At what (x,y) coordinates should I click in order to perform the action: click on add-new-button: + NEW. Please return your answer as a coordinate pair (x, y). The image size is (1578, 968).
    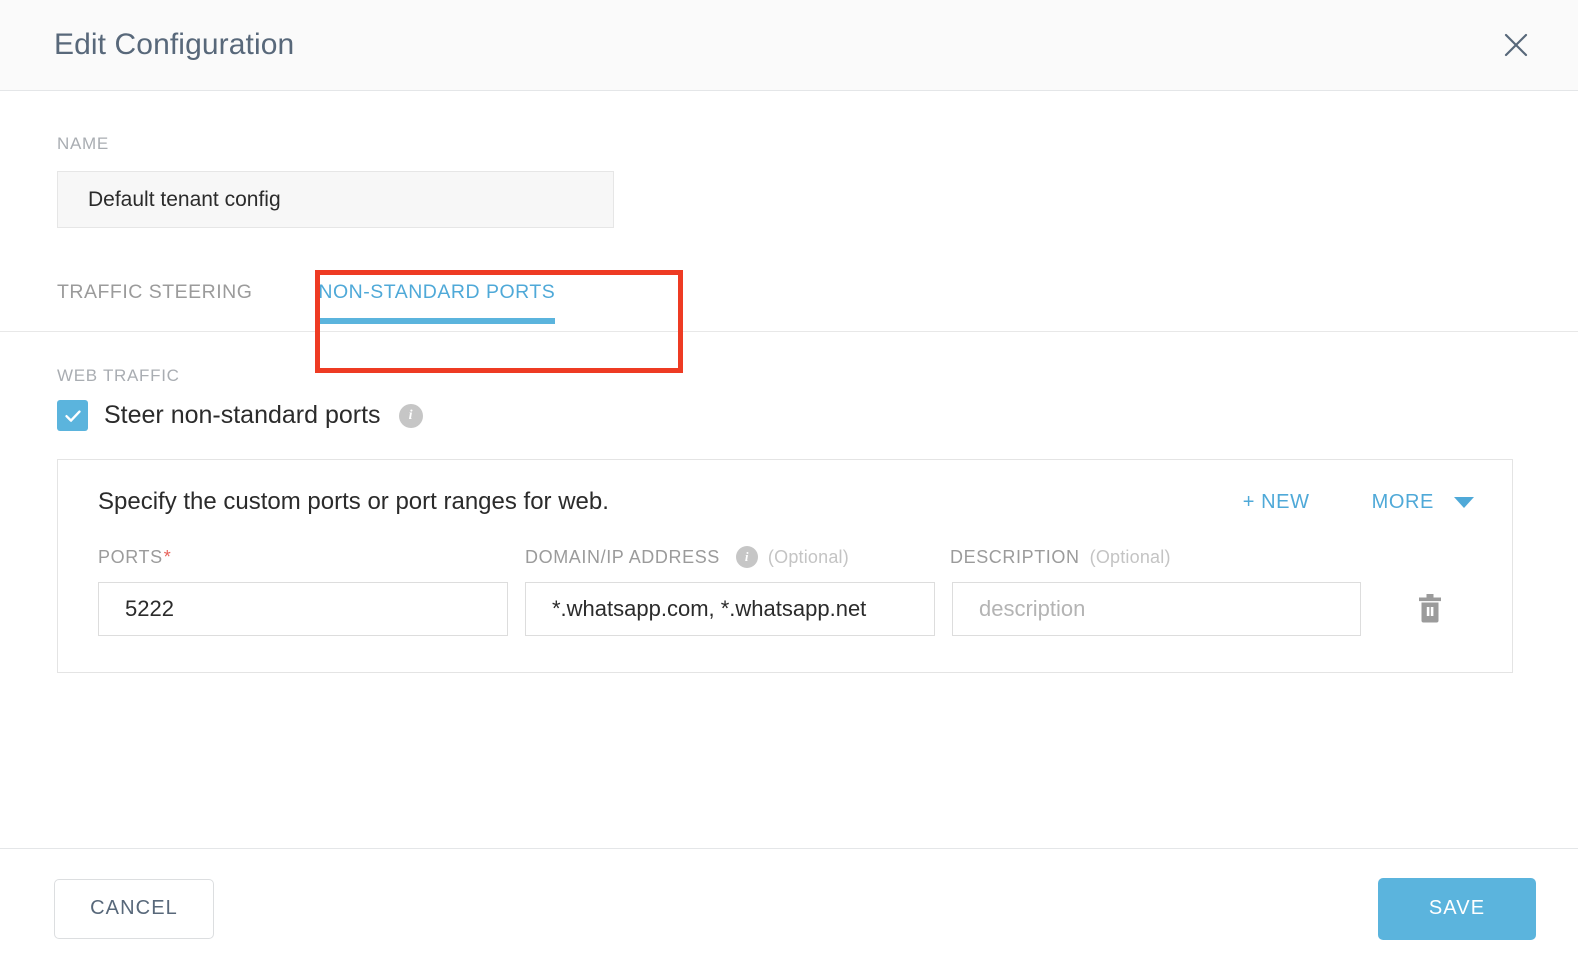
    Looking at the image, I should click on (1276, 502).